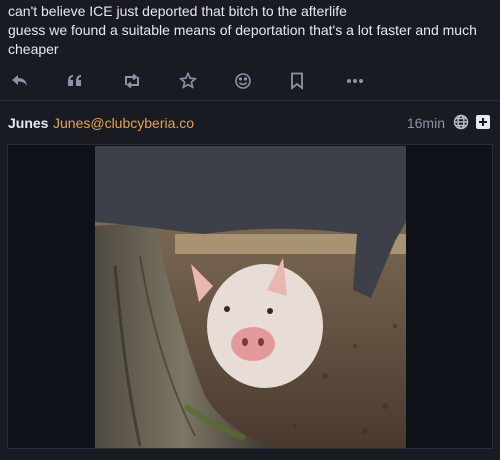  What do you see at coordinates (250, 122) in the screenshot?
I see `reply-header: Junes Junes@clubcyberia.co 16min` at bounding box center [250, 122].